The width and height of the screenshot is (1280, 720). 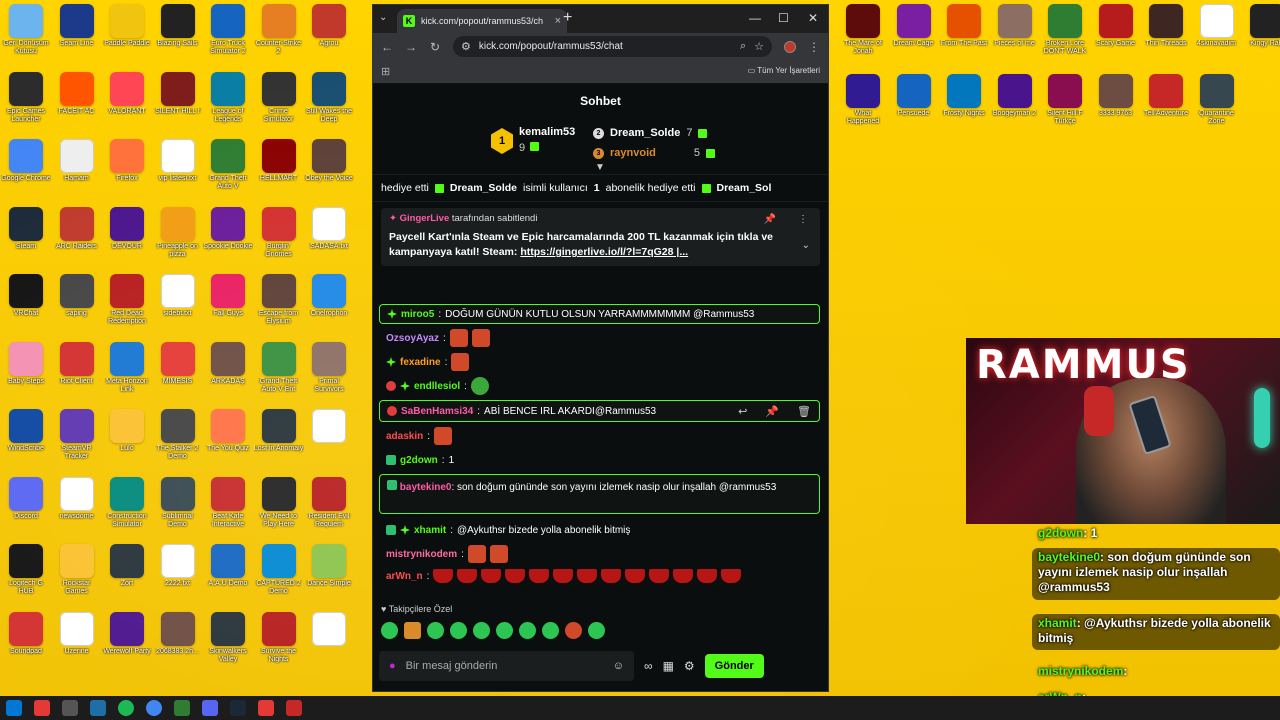 I want to click on desktop-icon: WindScribe, so click(x=26, y=435).